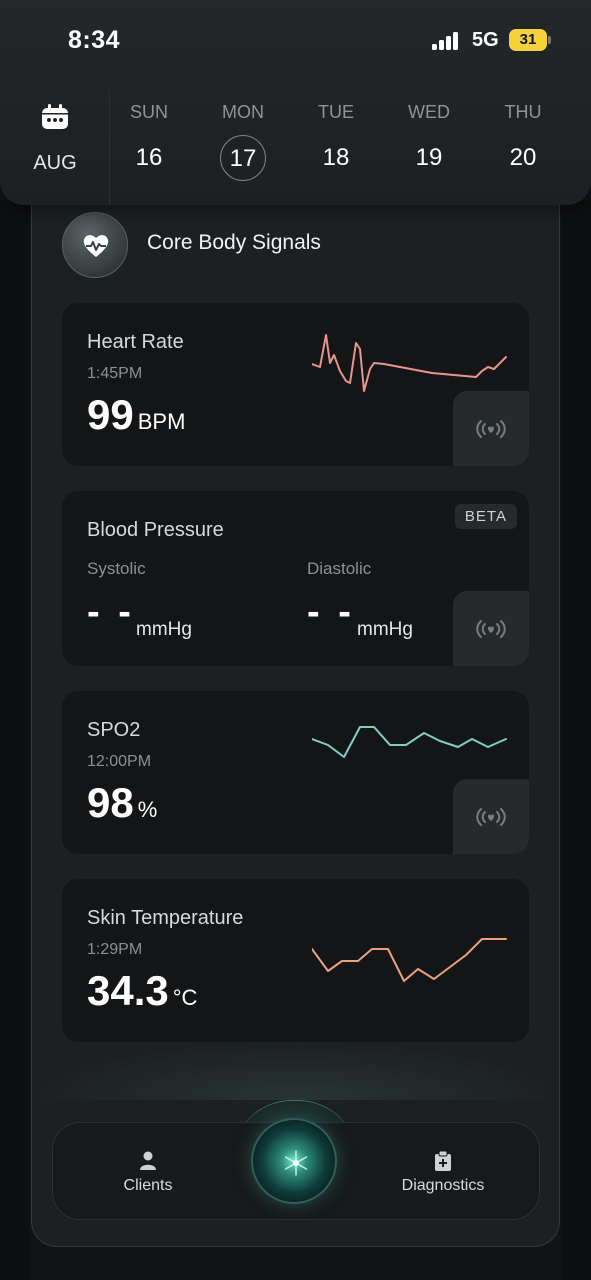 The image size is (591, 1280). Describe the element at coordinates (485, 516) in the screenshot. I see `beta-badge: BETA` at that location.